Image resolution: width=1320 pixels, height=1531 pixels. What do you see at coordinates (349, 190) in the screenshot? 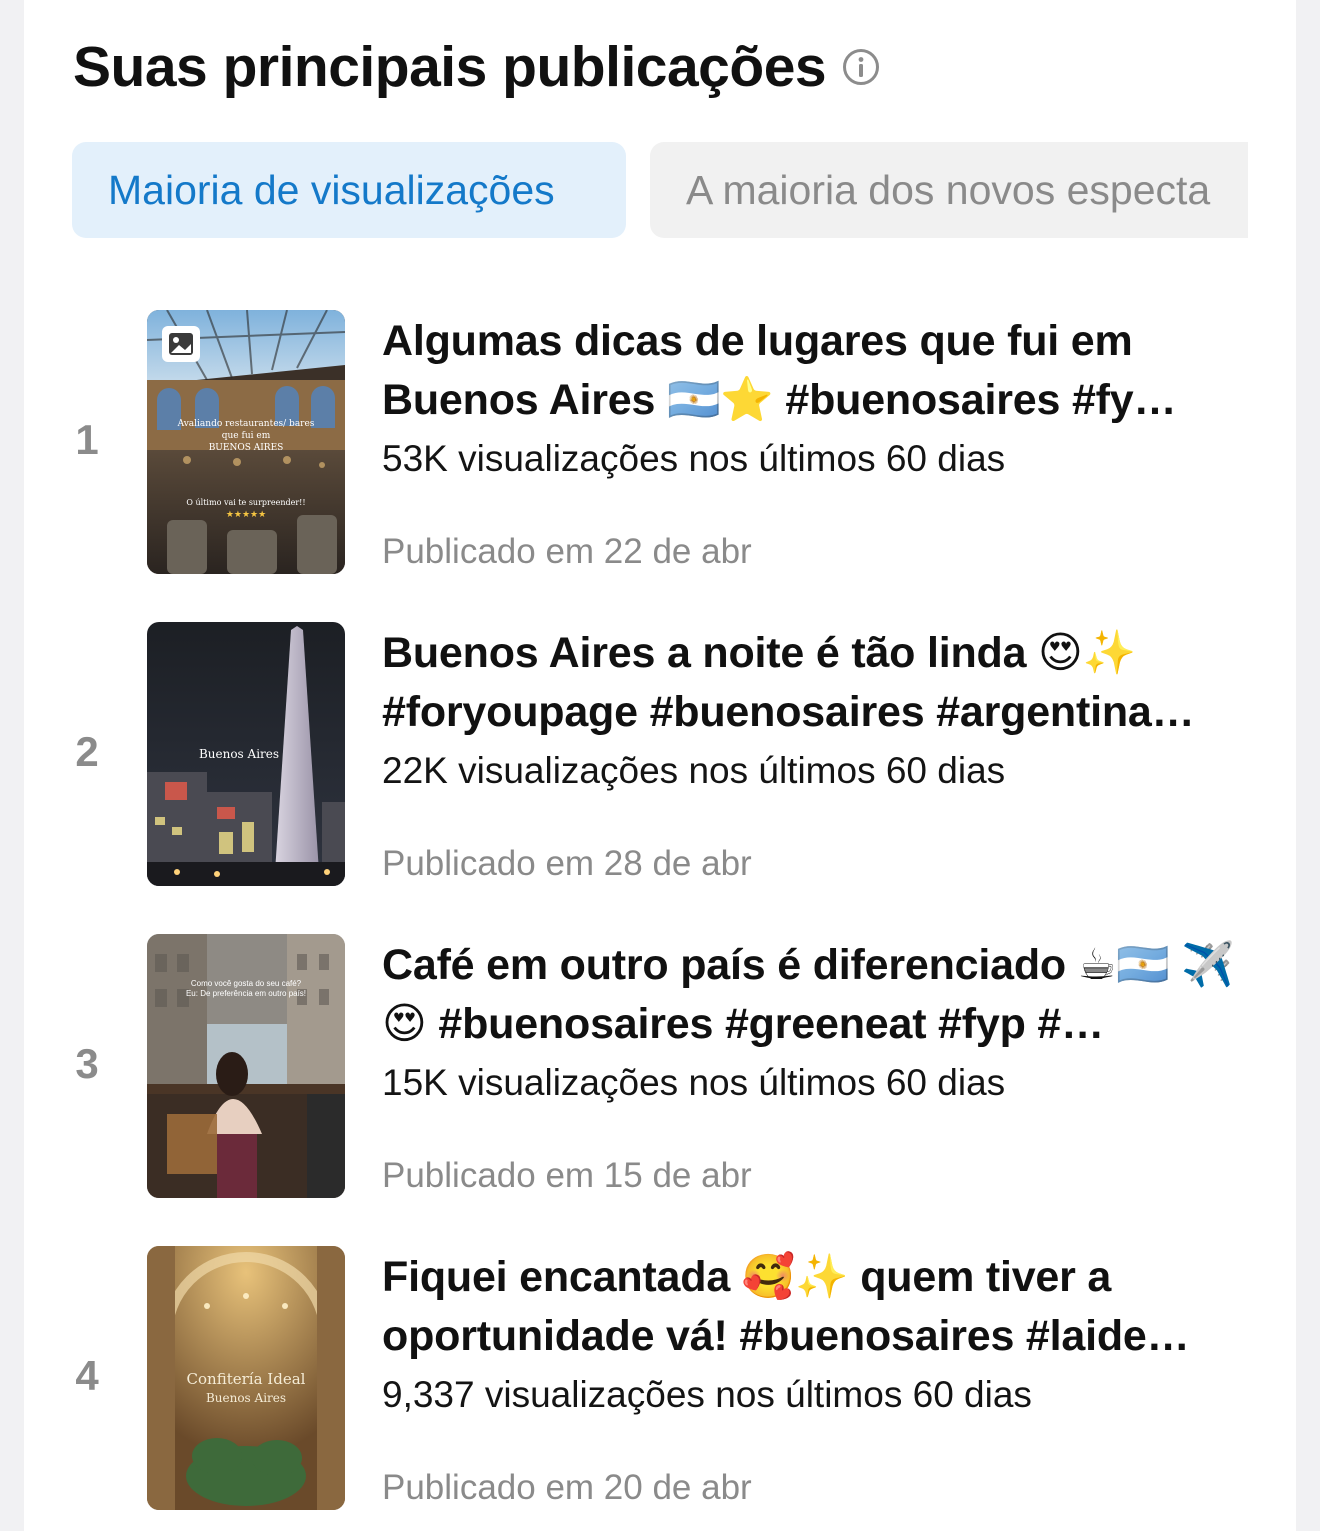
I see `tab-most-views: Maioria de visualizações` at bounding box center [349, 190].